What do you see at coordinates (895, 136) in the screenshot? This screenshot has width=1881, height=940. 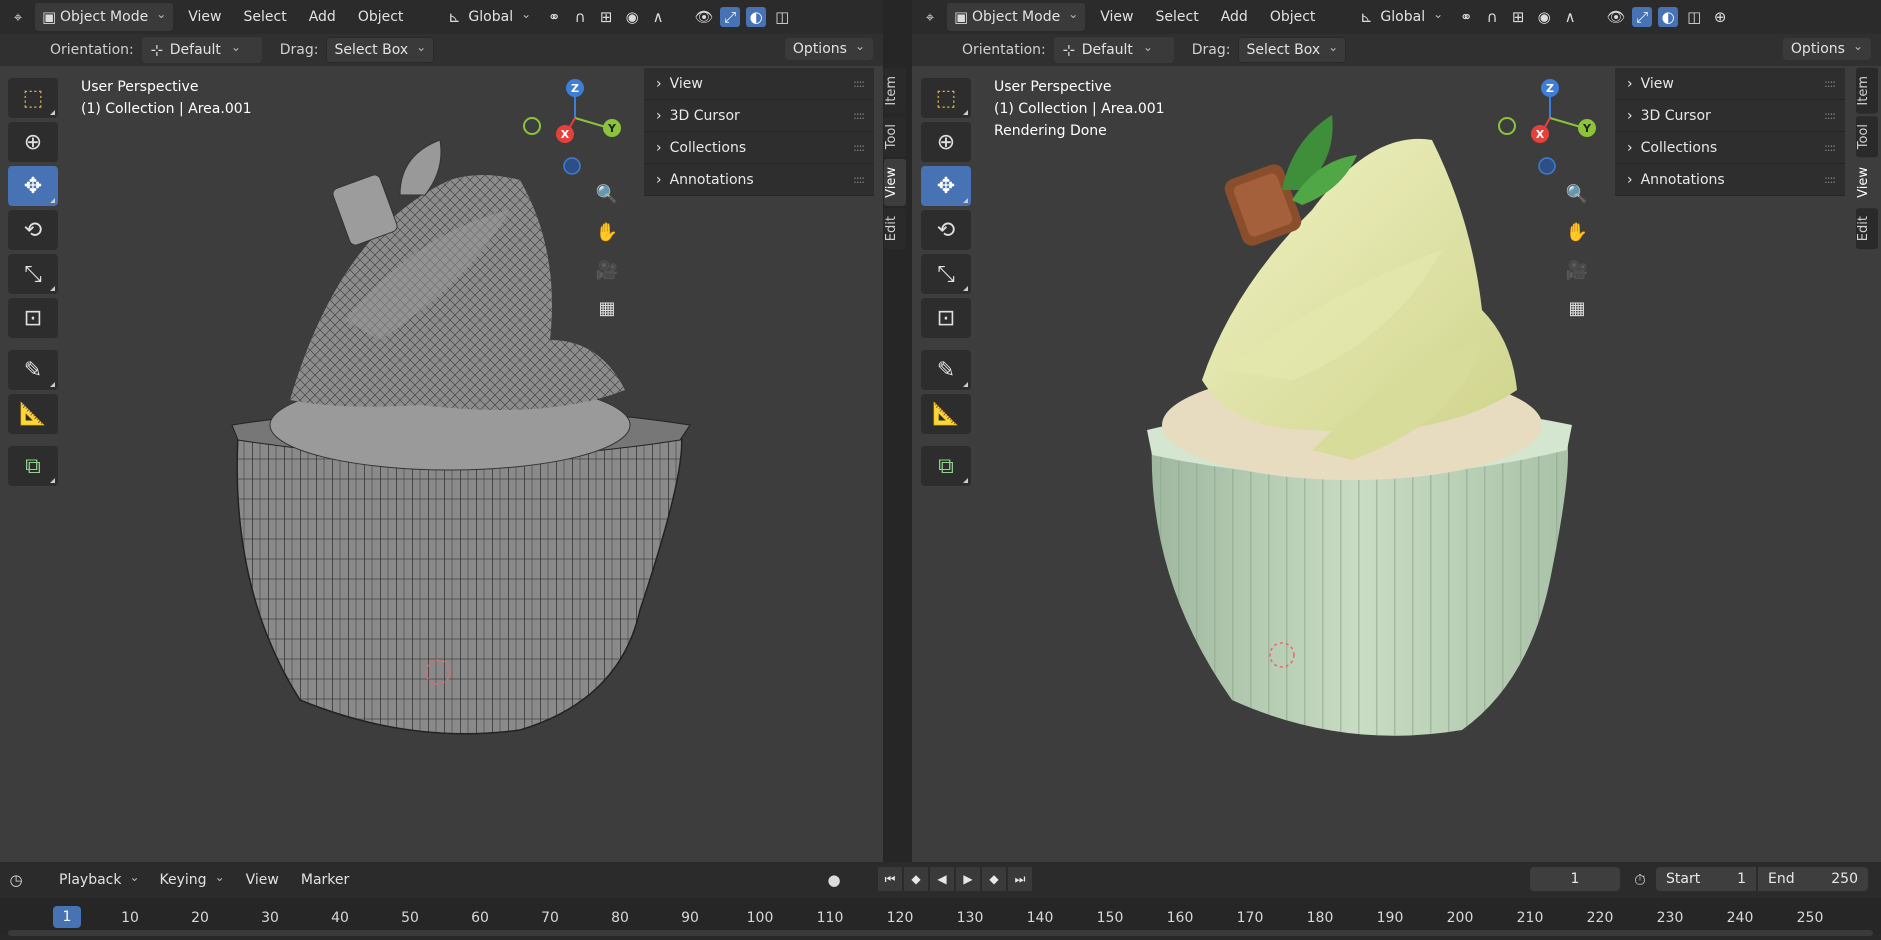 I see `tab-tool-left: Tool` at bounding box center [895, 136].